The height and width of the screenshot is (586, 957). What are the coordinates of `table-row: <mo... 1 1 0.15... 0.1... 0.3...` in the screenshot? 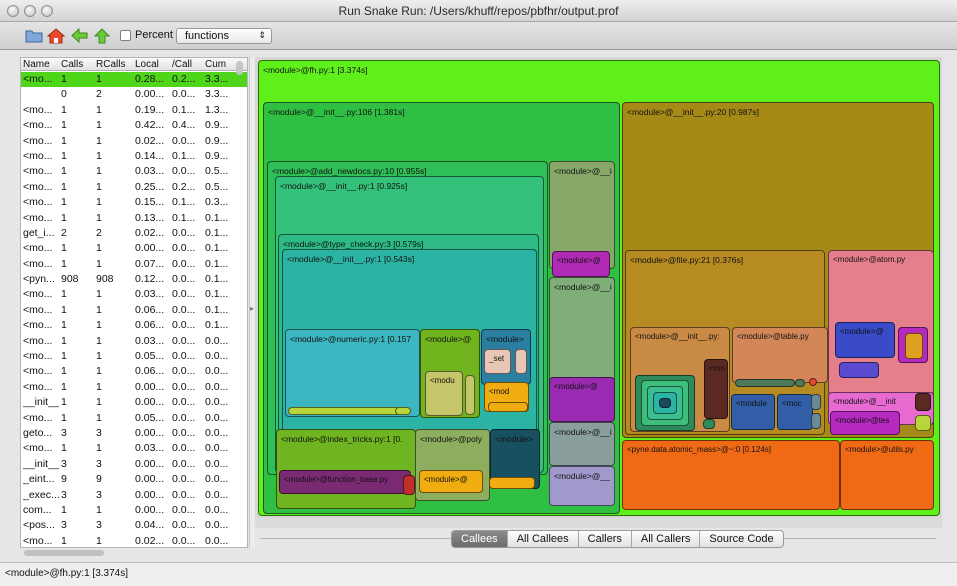 It's located at (134, 202).